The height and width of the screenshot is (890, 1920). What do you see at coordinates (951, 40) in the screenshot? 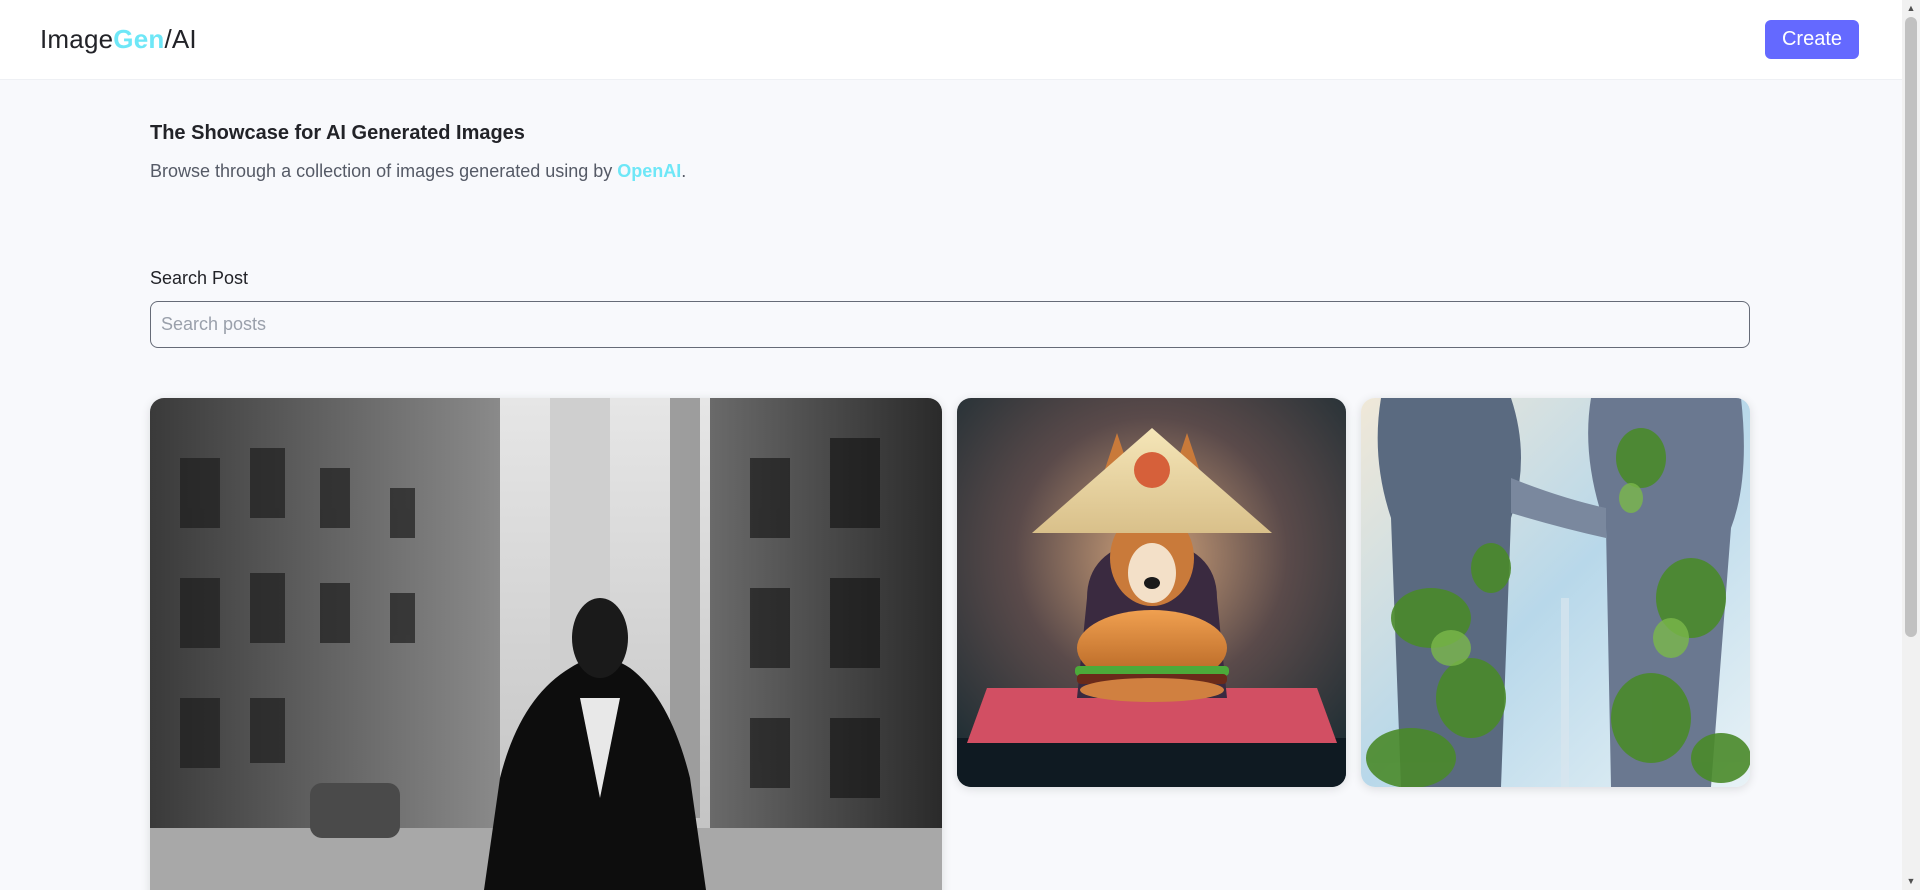
I see `top-navbar: ImageGen/AI Create` at bounding box center [951, 40].